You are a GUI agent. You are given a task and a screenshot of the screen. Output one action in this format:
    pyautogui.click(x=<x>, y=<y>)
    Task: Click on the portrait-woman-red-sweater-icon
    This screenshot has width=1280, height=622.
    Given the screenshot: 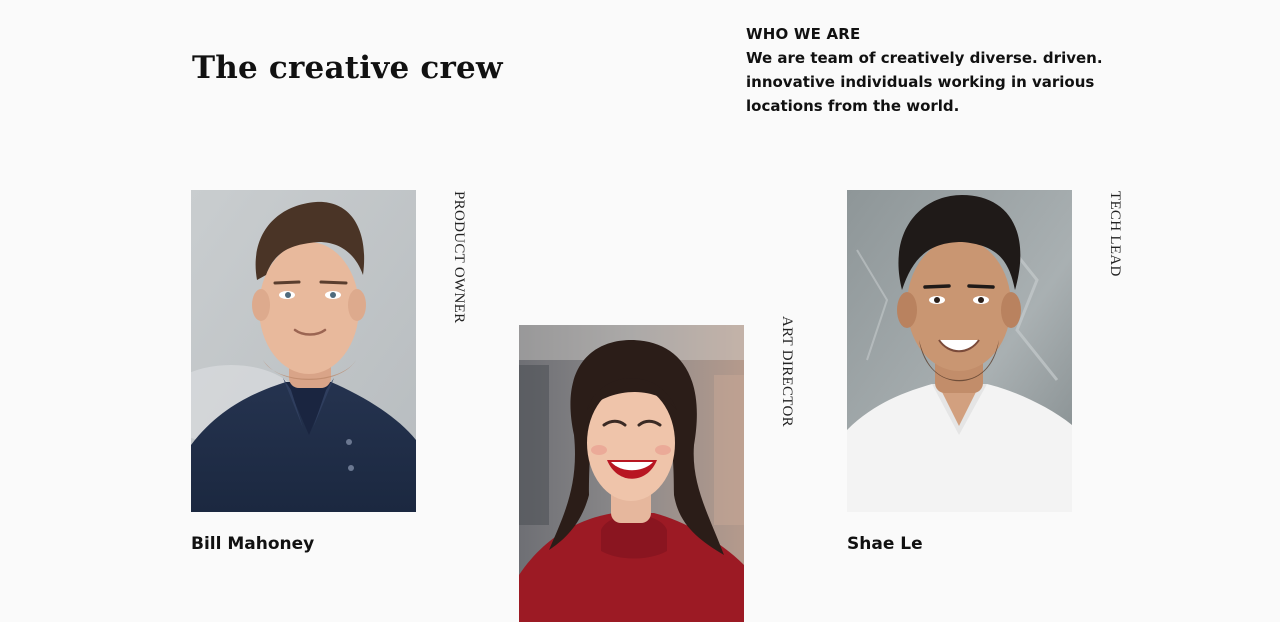 What is the action you would take?
    pyautogui.click(x=631, y=473)
    